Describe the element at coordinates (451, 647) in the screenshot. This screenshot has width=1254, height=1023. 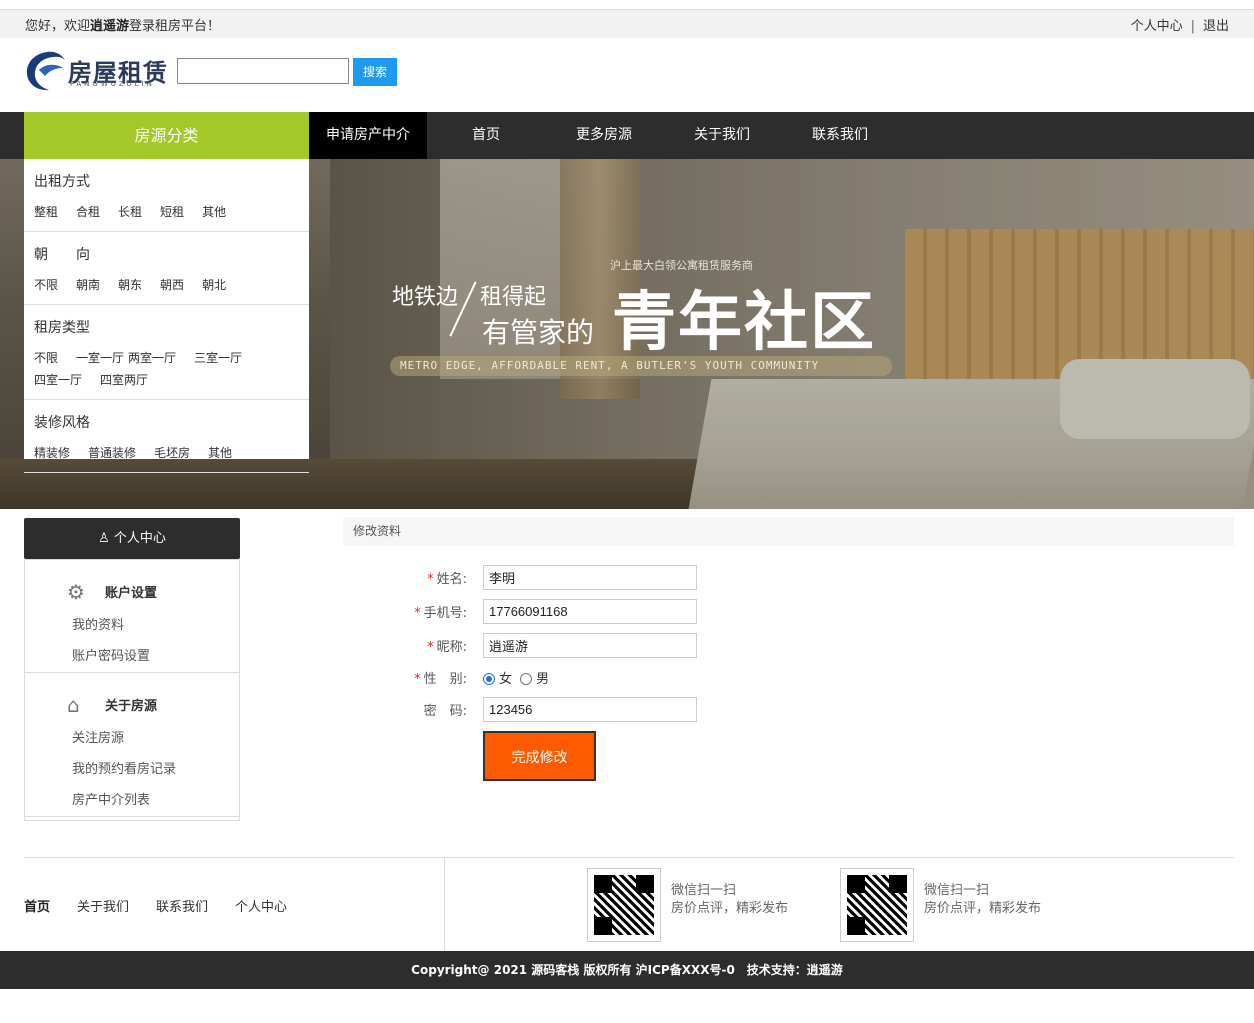
I see `label-text: 昵称:` at that location.